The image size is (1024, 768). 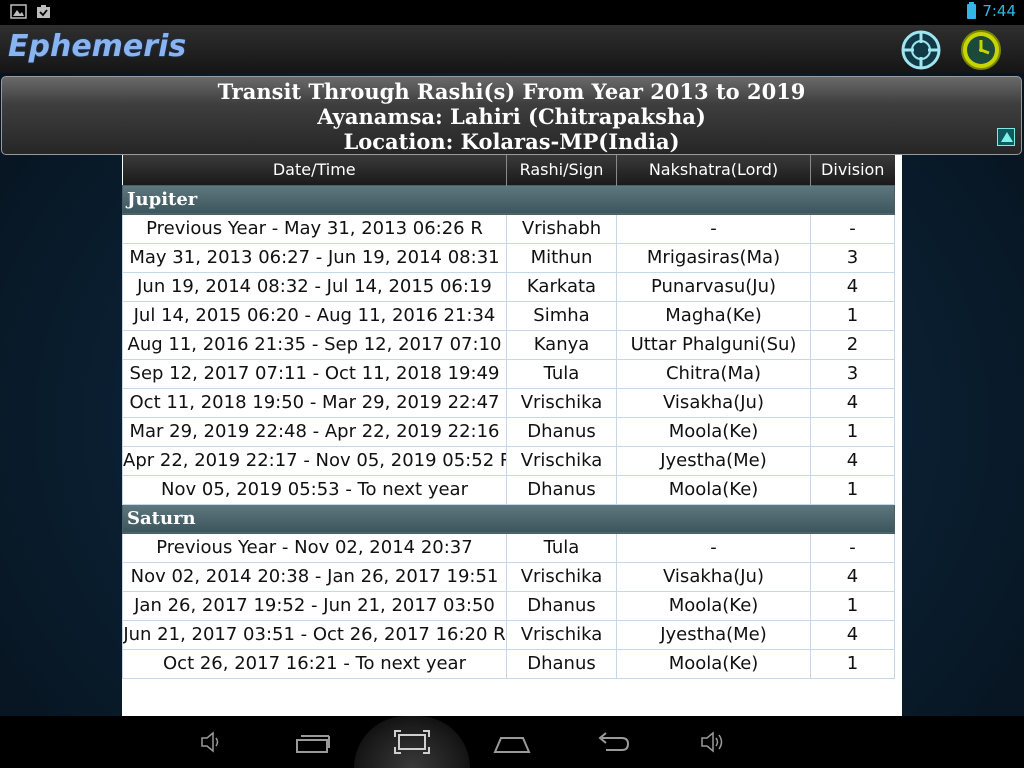 I want to click on date-time-cell: Oct 26, 2017 16:21 - To next year, so click(x=314, y=663).